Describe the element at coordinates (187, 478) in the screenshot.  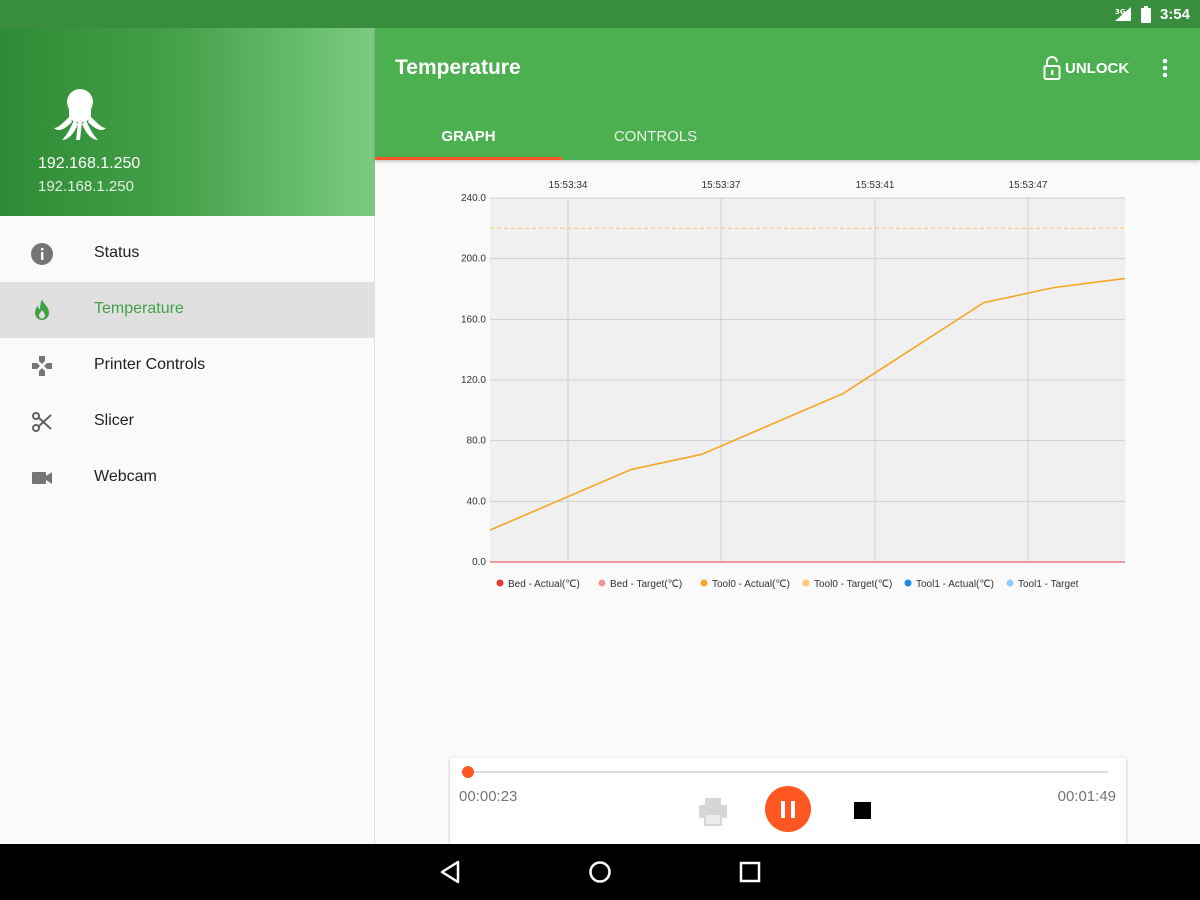
I see `drawer-item-webcam: Webcam` at that location.